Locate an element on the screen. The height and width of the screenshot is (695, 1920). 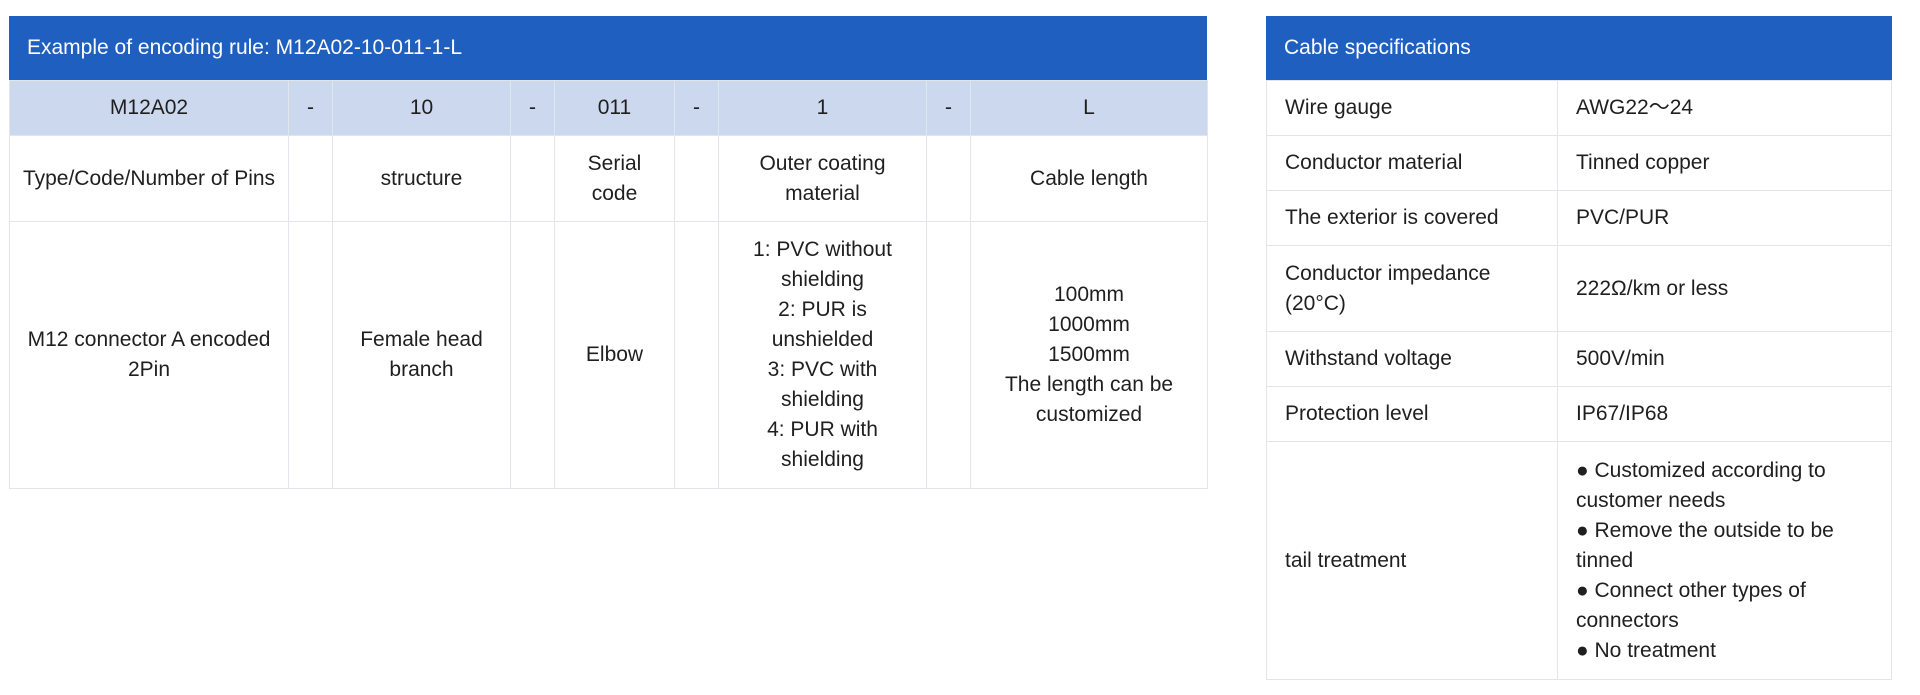
spec-value: PVC/PUR is located at coordinates (1724, 218).